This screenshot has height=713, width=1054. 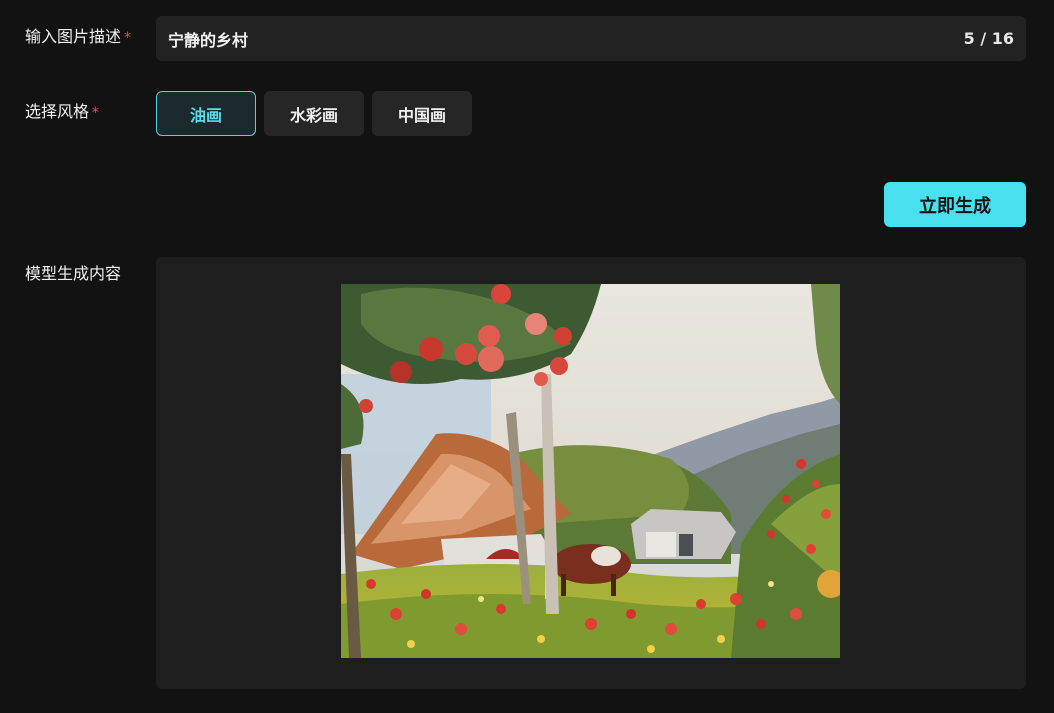 I want to click on style-option-watercolor: 水彩画, so click(x=314, y=113).